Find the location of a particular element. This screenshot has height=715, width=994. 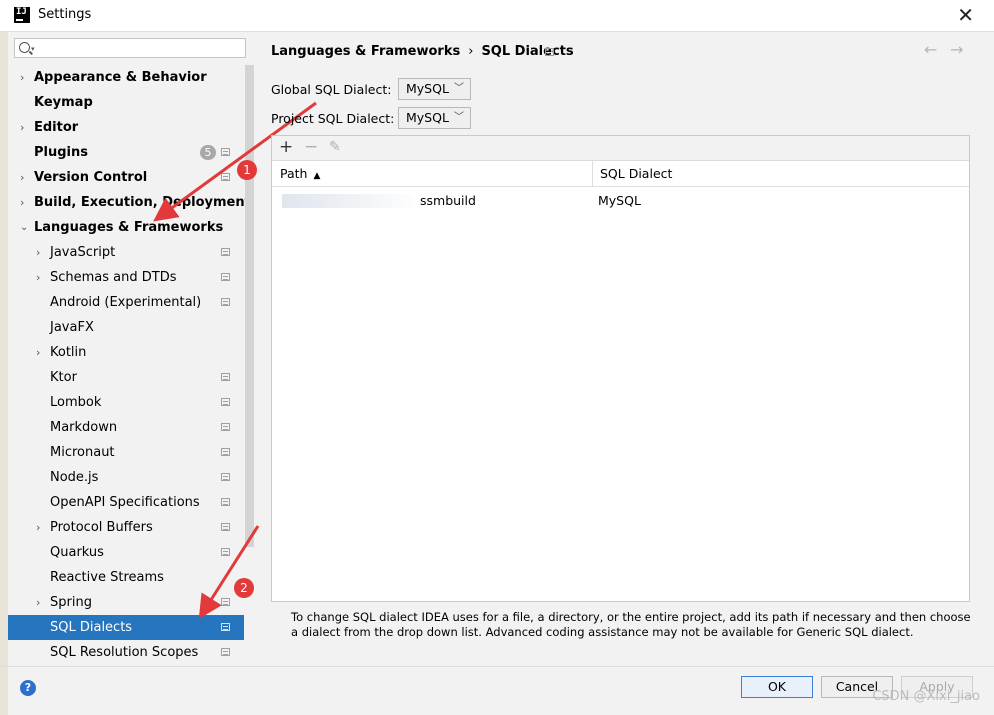

search-input is located at coordinates (141, 49).